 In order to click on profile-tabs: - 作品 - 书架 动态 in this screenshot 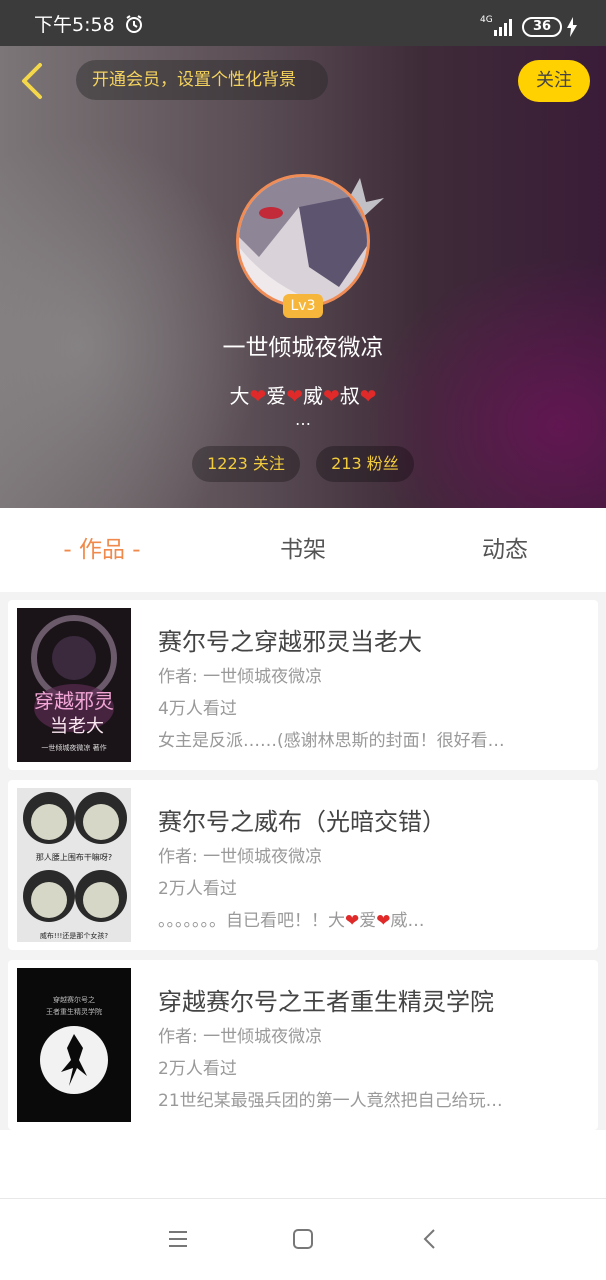, I will do `click(303, 550)`.